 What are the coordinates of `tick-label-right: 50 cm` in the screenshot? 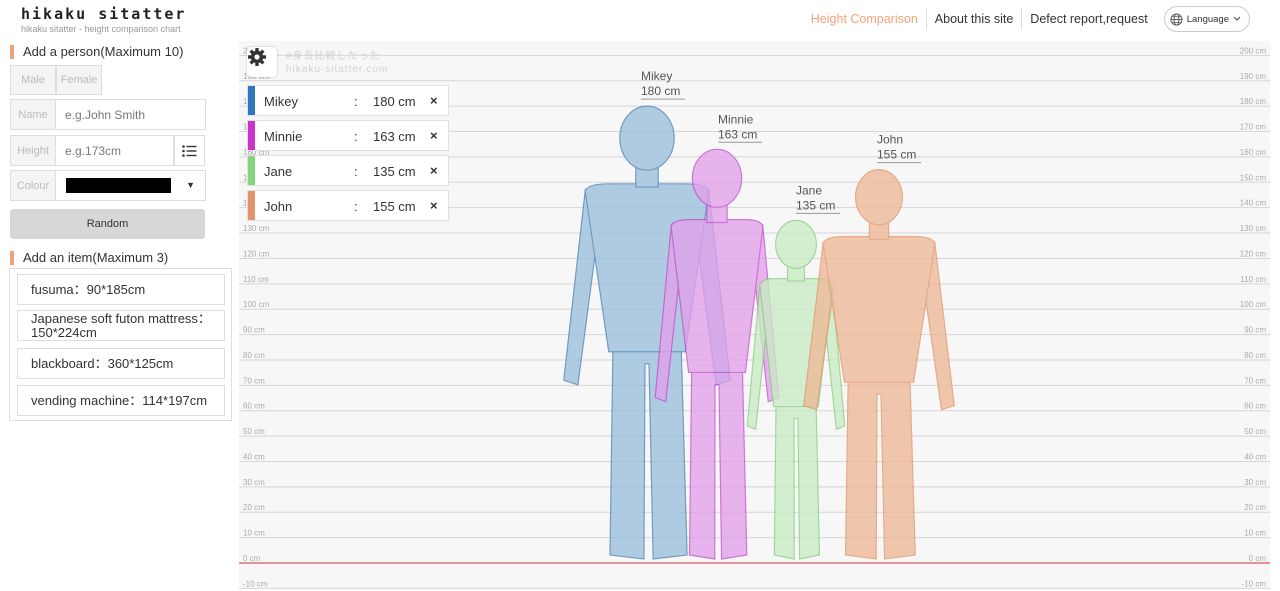 It's located at (1255, 431).